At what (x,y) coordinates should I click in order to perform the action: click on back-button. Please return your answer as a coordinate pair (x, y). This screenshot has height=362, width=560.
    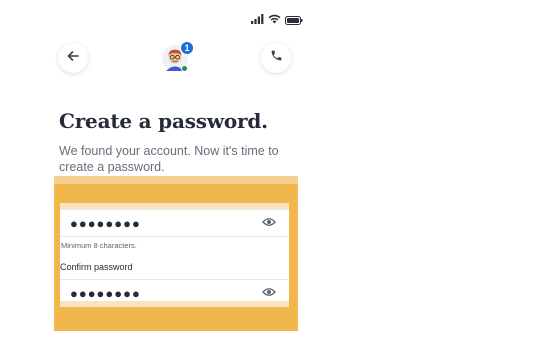
    Looking at the image, I should click on (73, 58).